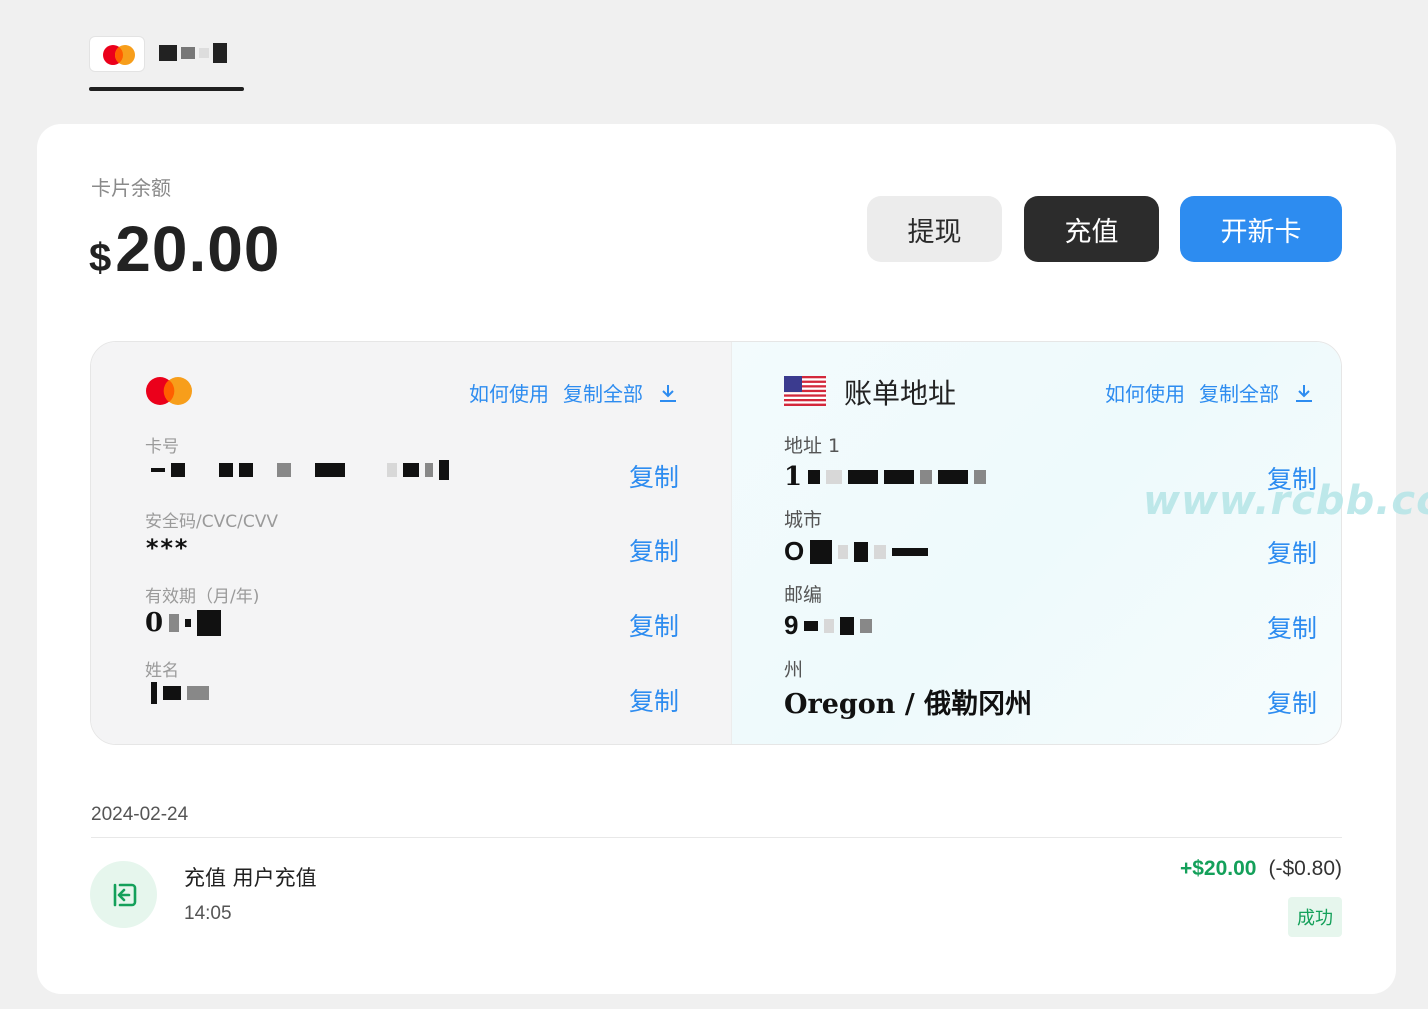 This screenshot has height=1009, width=1428. Describe the element at coordinates (1305, 868) in the screenshot. I see `transaction-fee: (-$0.80)` at that location.